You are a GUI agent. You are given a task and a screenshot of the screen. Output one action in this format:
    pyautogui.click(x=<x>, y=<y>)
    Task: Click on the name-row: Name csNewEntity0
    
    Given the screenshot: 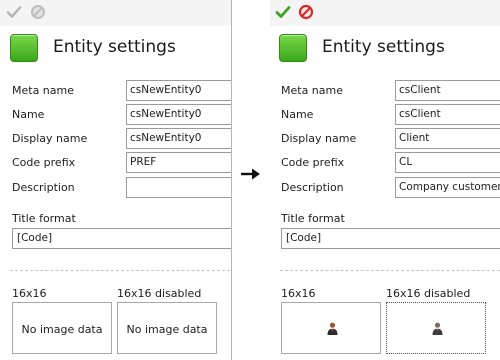 What is the action you would take?
    pyautogui.click(x=115, y=115)
    